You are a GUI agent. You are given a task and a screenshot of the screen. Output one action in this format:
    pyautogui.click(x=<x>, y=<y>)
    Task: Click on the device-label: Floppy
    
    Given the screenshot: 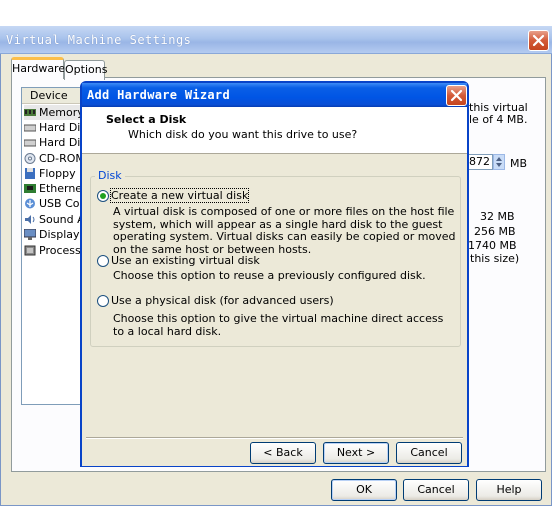 What is the action you would take?
    pyautogui.click(x=57, y=173)
    